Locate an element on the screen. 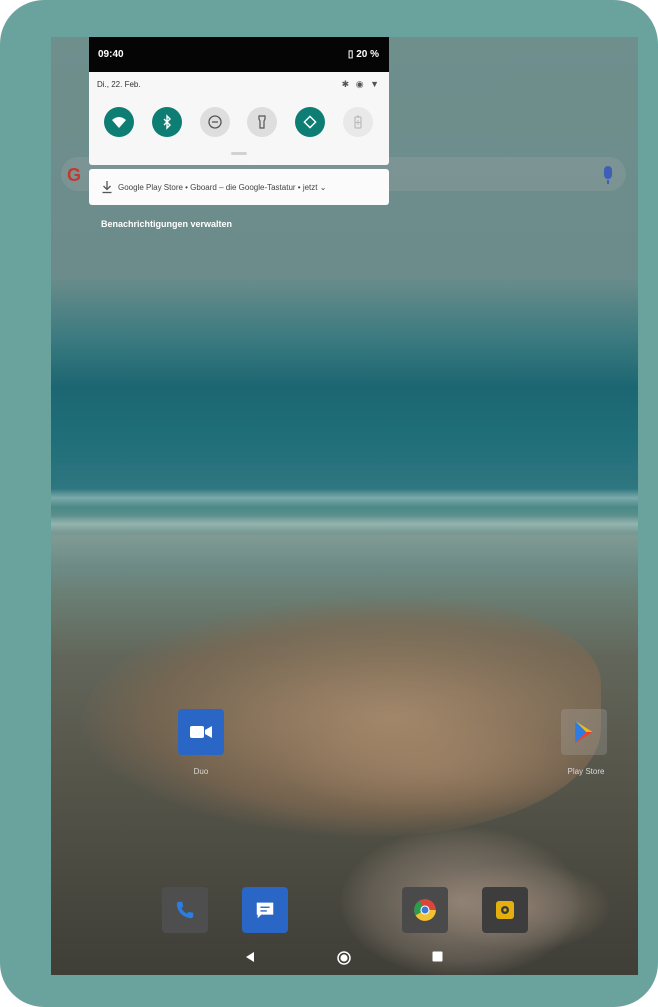 The image size is (658, 1007). camera-app is located at coordinates (505, 910).